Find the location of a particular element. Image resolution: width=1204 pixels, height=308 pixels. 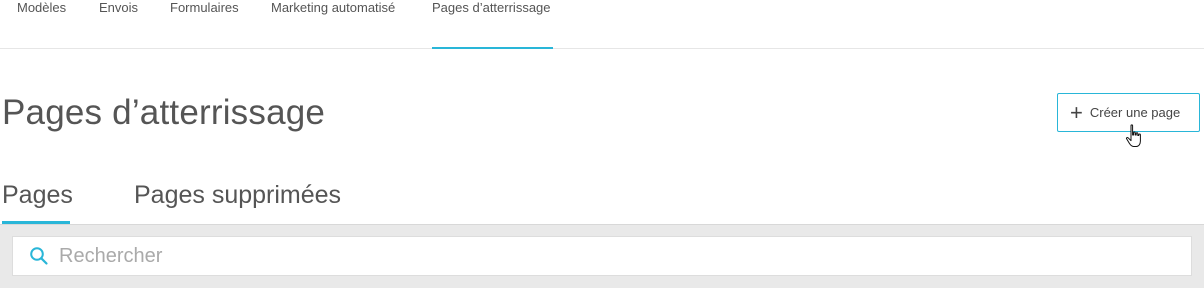

nav-item-pages-atterrissage: Pages d’atterrissage is located at coordinates (492, 24).